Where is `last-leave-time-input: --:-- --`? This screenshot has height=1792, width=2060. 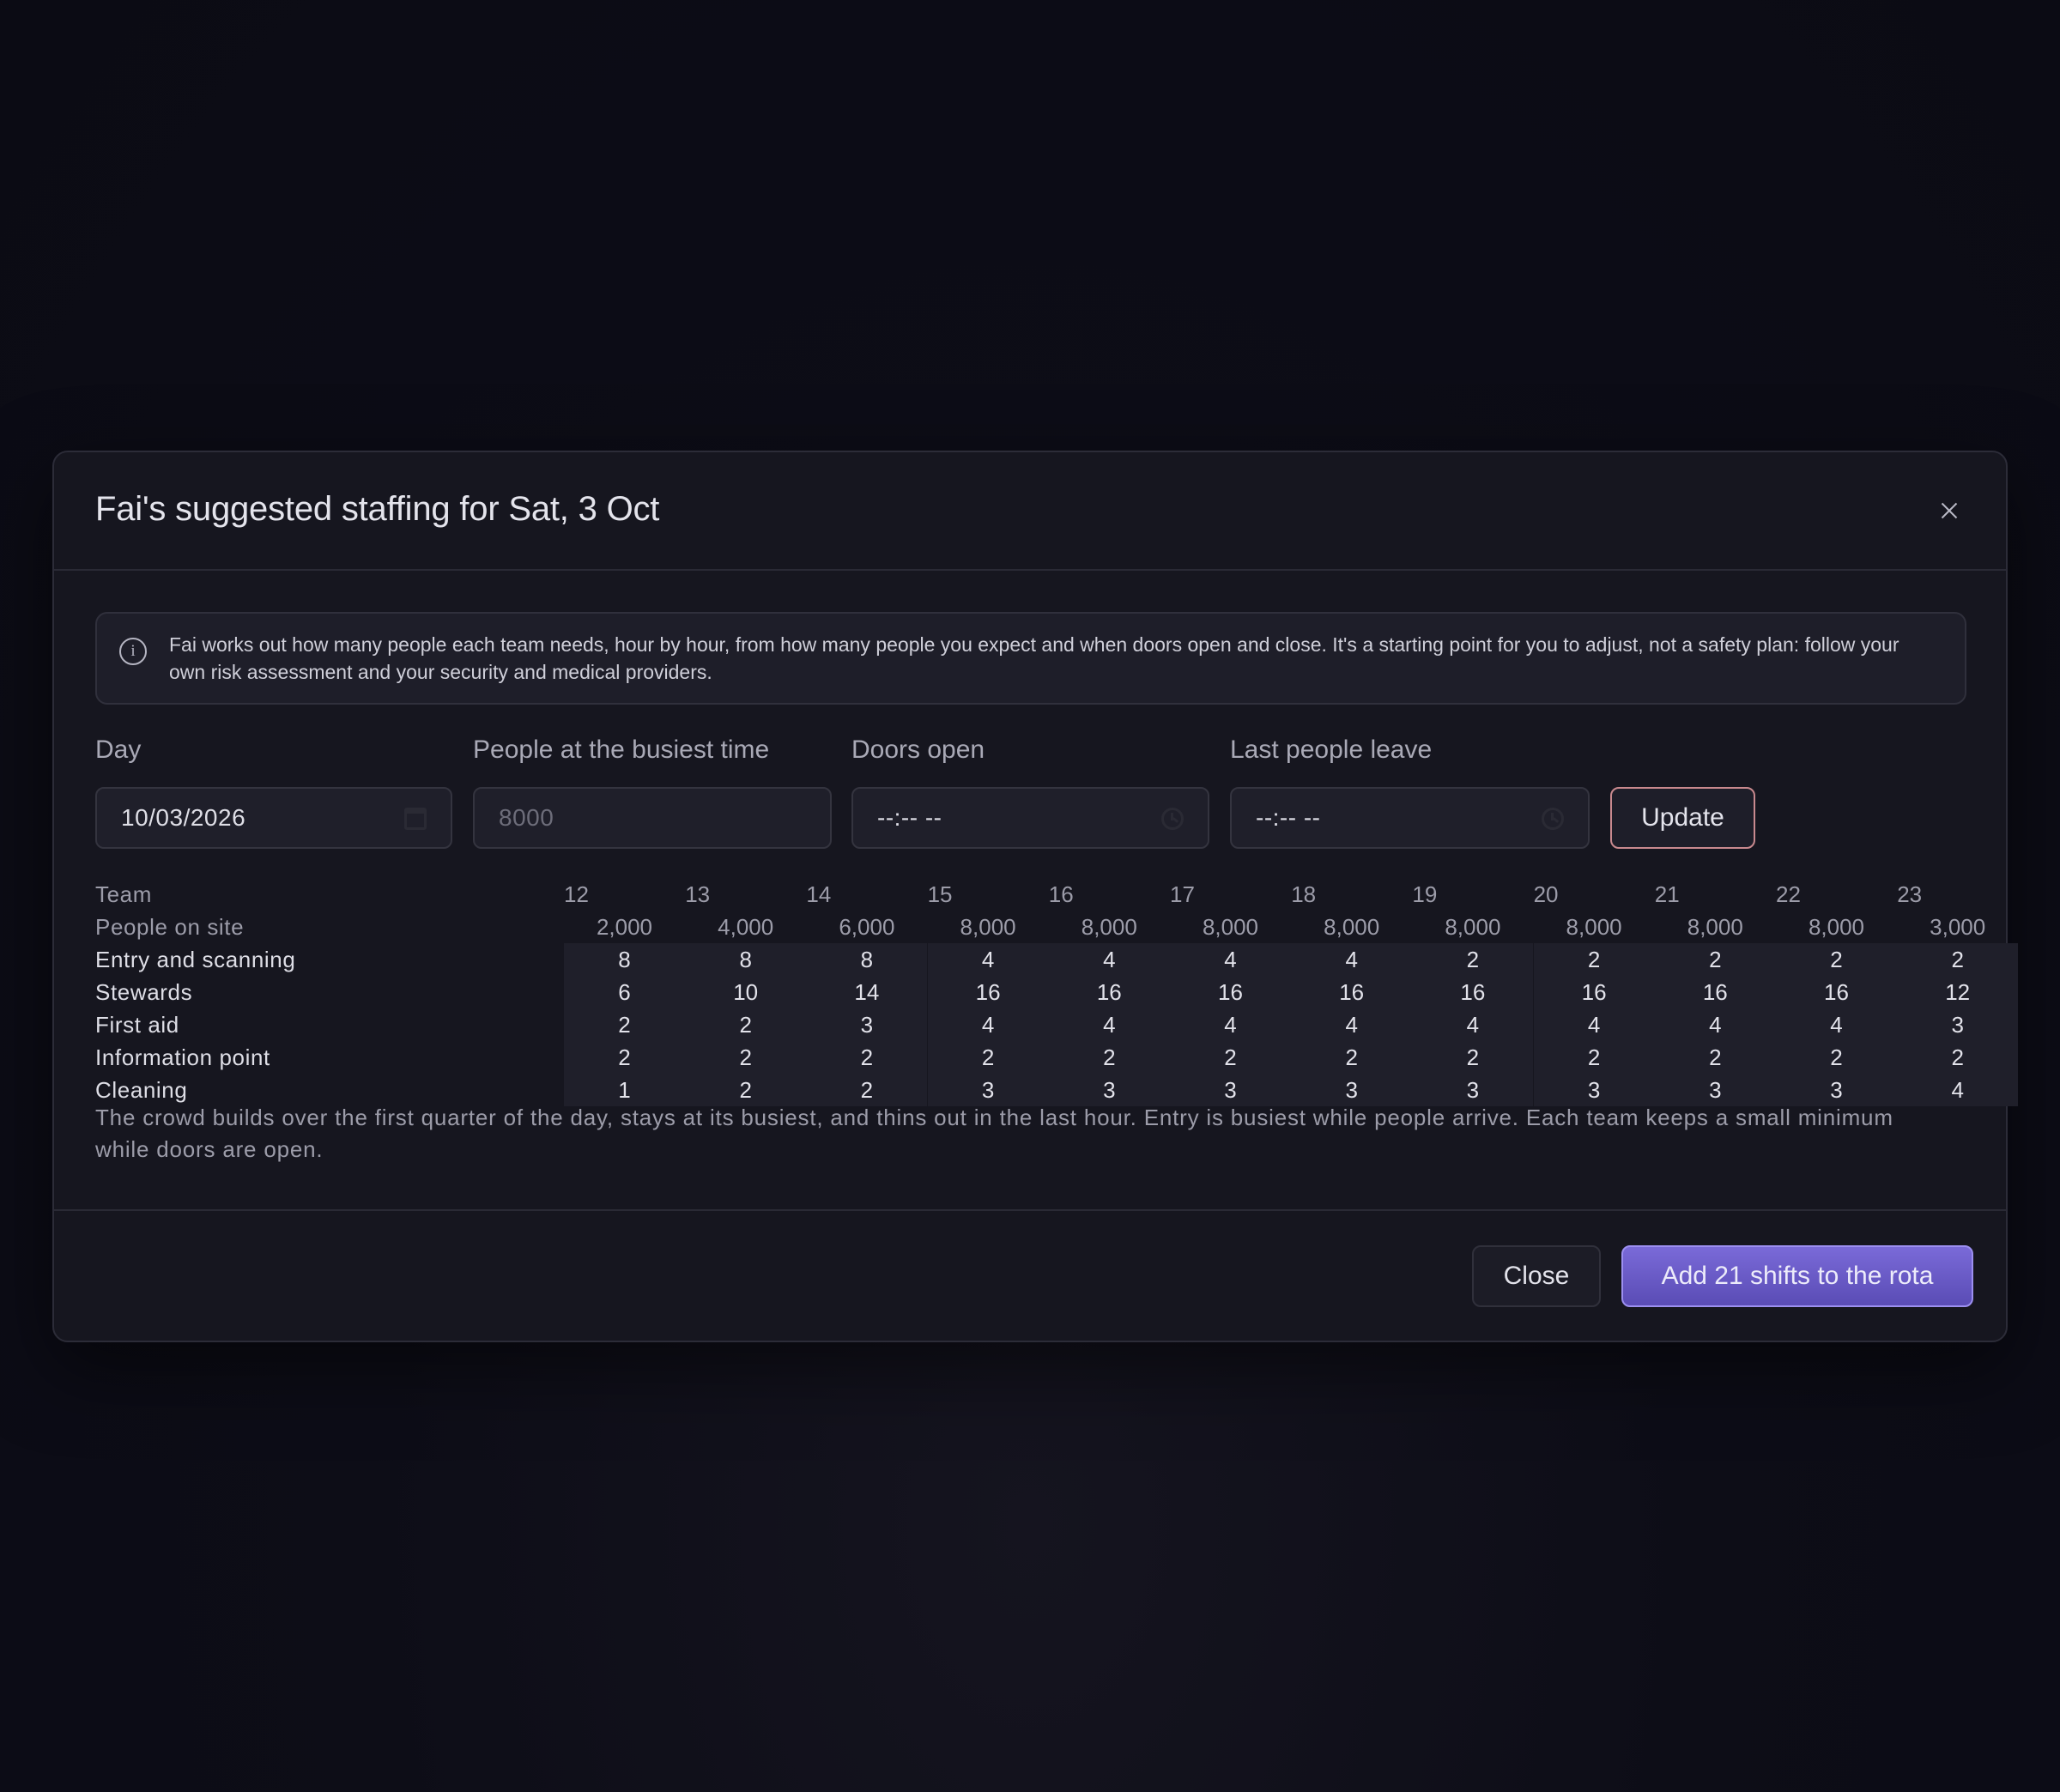
last-leave-time-input: --:-- -- is located at coordinates (1410, 818).